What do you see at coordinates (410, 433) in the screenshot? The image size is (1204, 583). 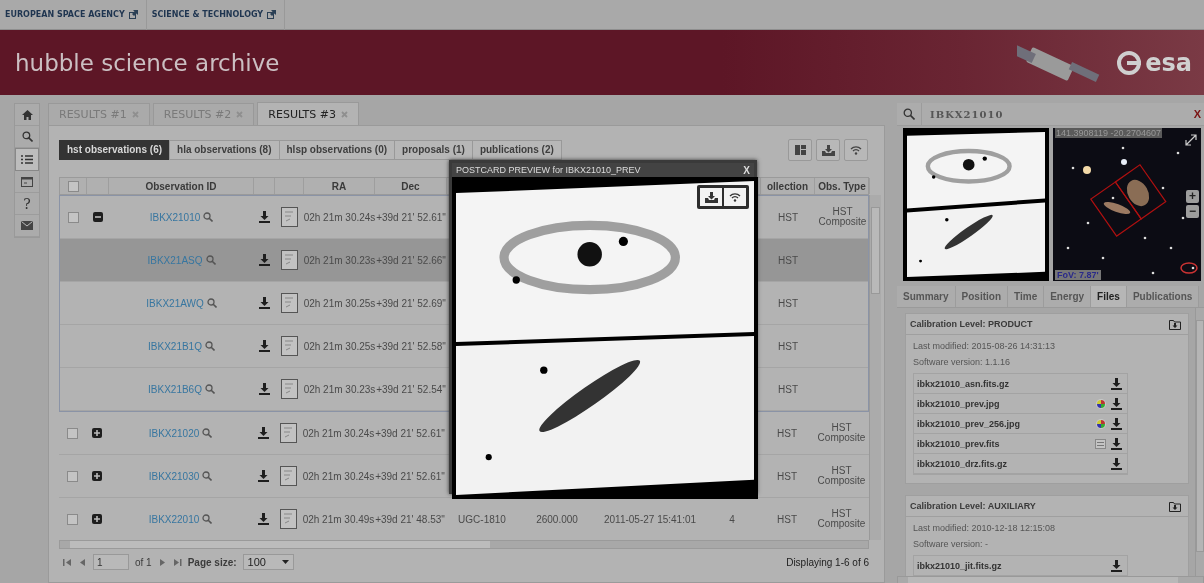 I see `table-cell: +39d 21' 52.61"` at bounding box center [410, 433].